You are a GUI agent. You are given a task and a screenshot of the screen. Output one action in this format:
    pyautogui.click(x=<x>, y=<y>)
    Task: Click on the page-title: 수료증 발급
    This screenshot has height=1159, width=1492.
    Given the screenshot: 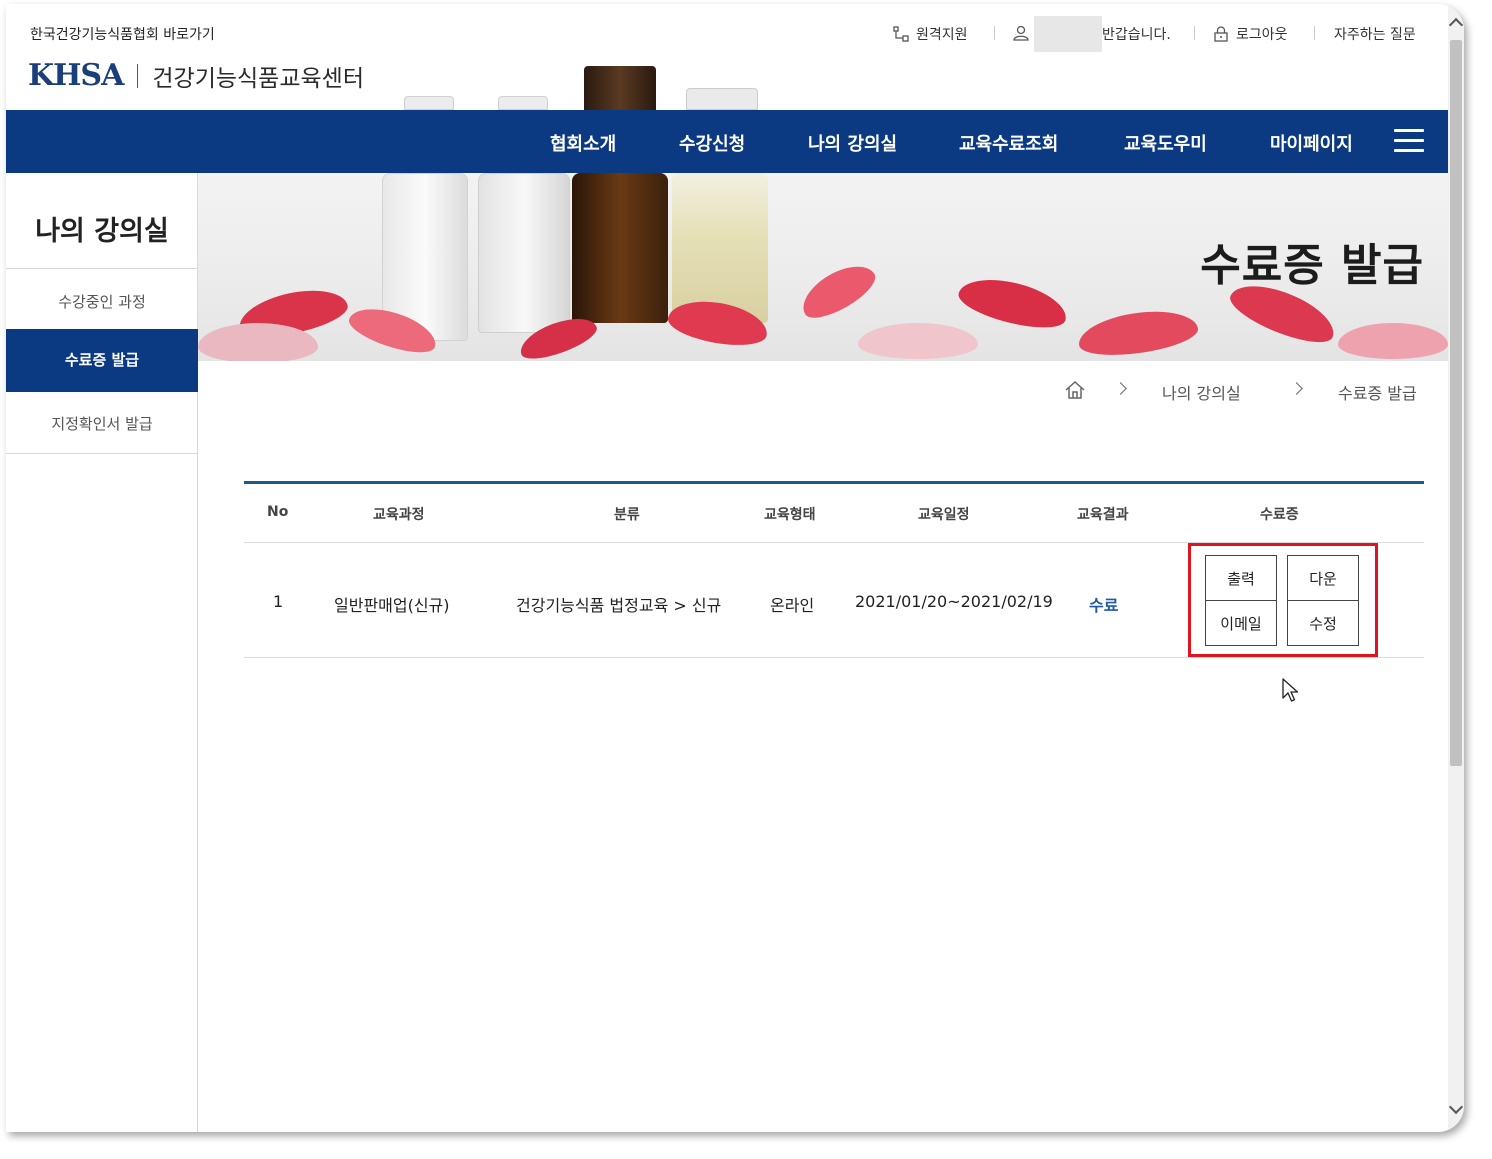 What is the action you would take?
    pyautogui.click(x=1312, y=265)
    